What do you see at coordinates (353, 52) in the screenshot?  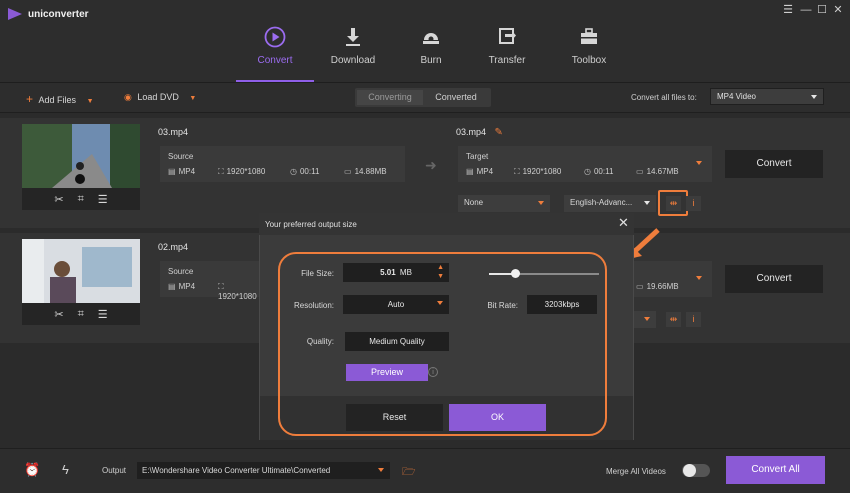 I see `nav-download: Download` at bounding box center [353, 52].